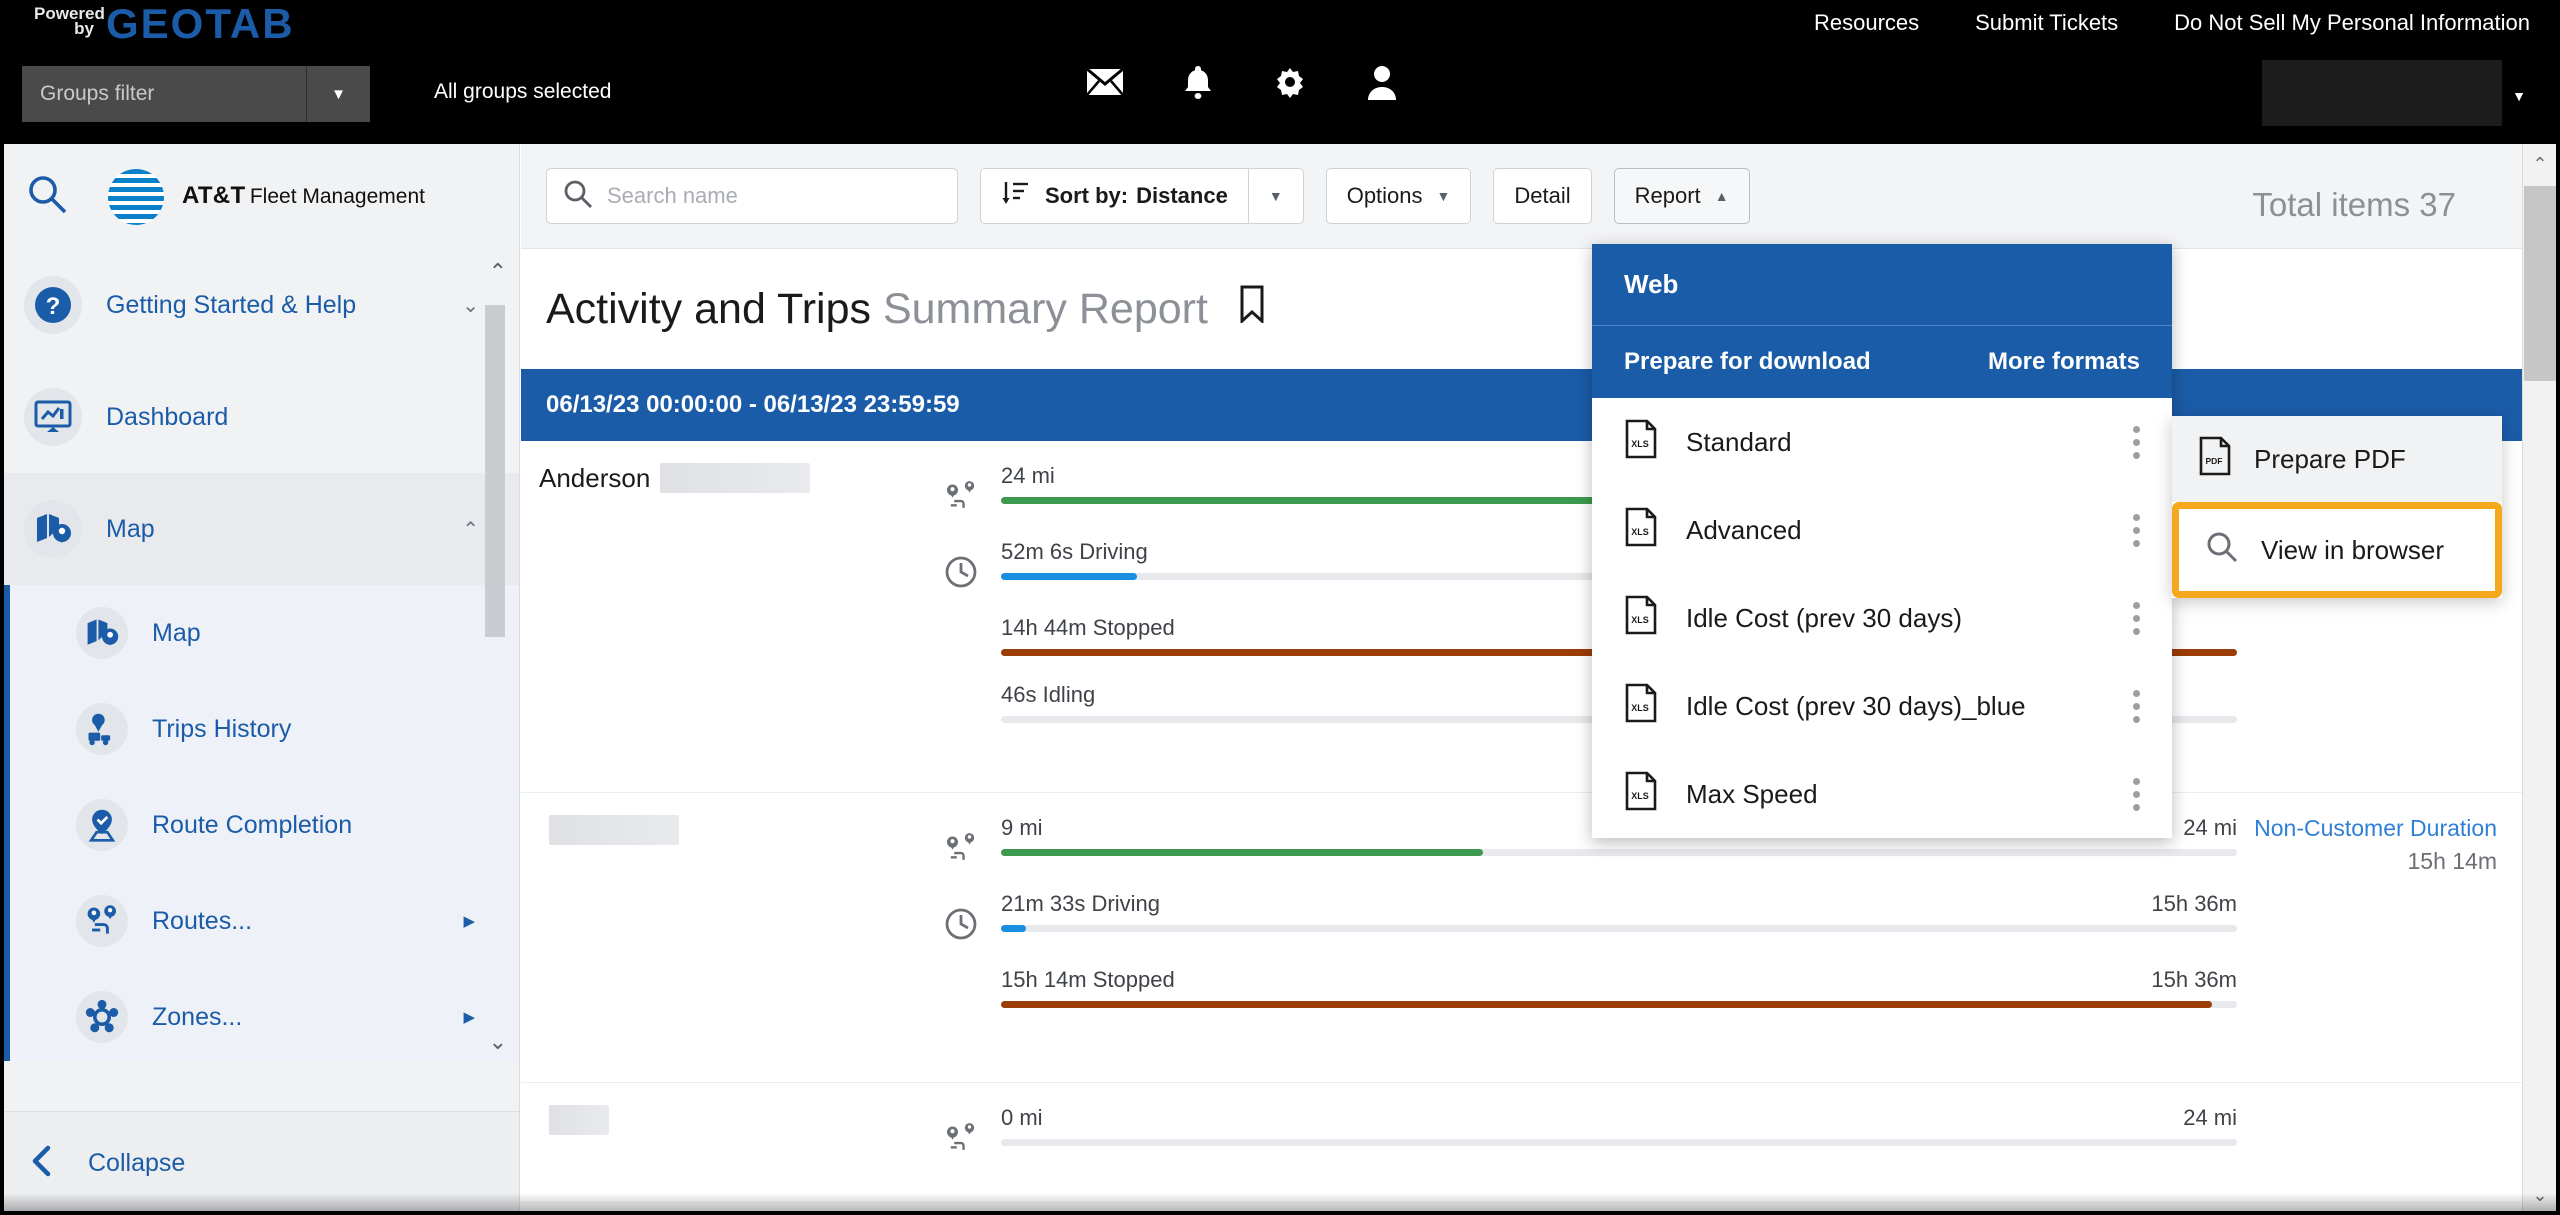  What do you see at coordinates (2337, 459) in the screenshot?
I see `prepare-pdf-button: PDF Prepare PDF` at bounding box center [2337, 459].